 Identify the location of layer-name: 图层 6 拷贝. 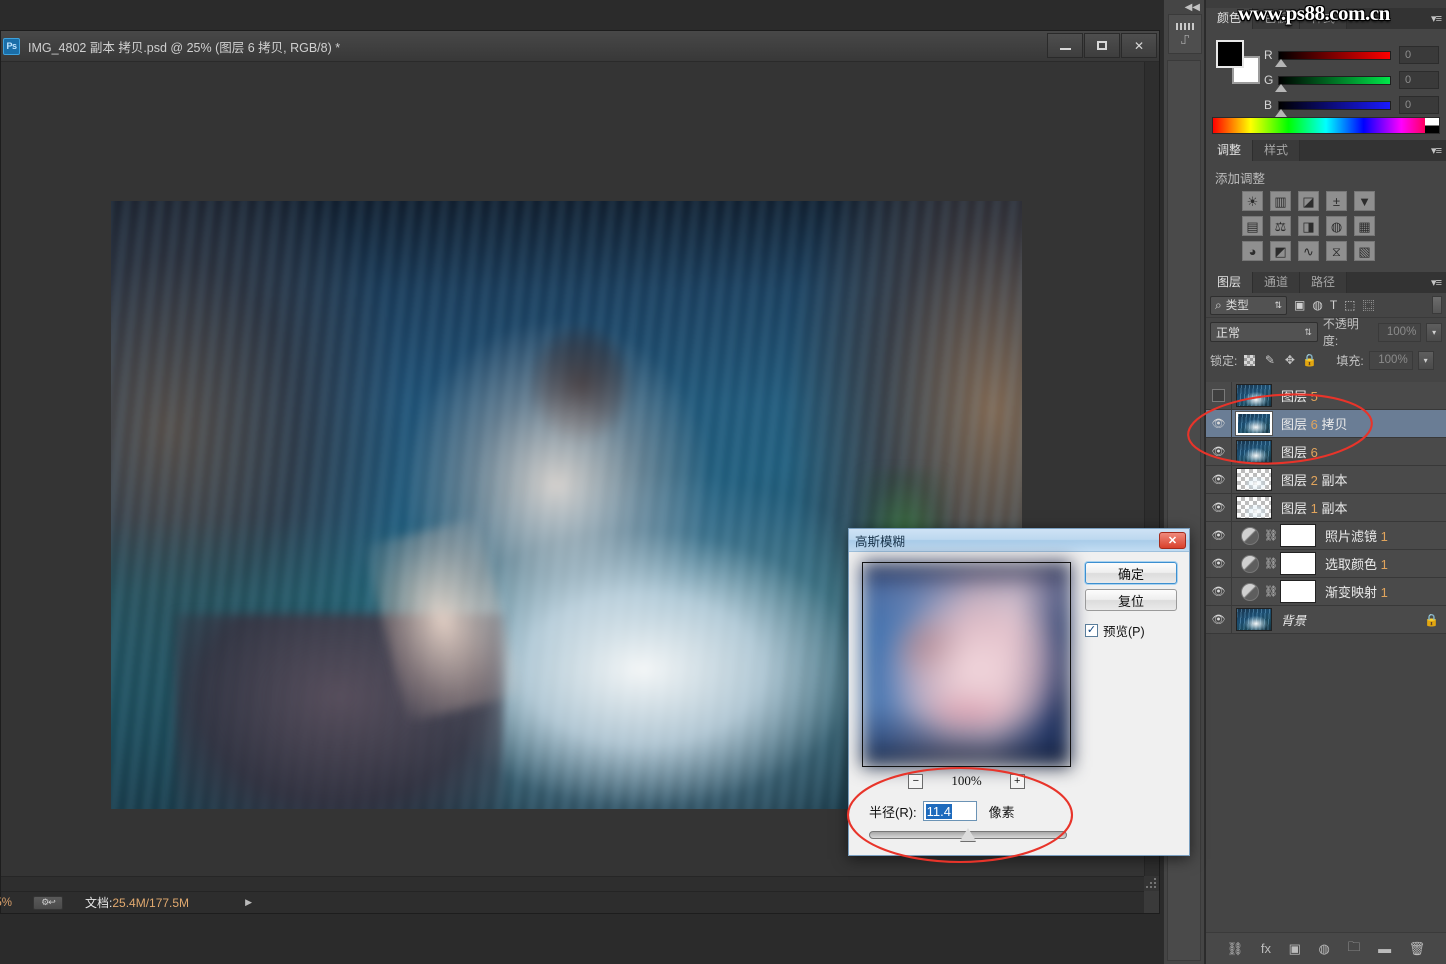
(1314, 423).